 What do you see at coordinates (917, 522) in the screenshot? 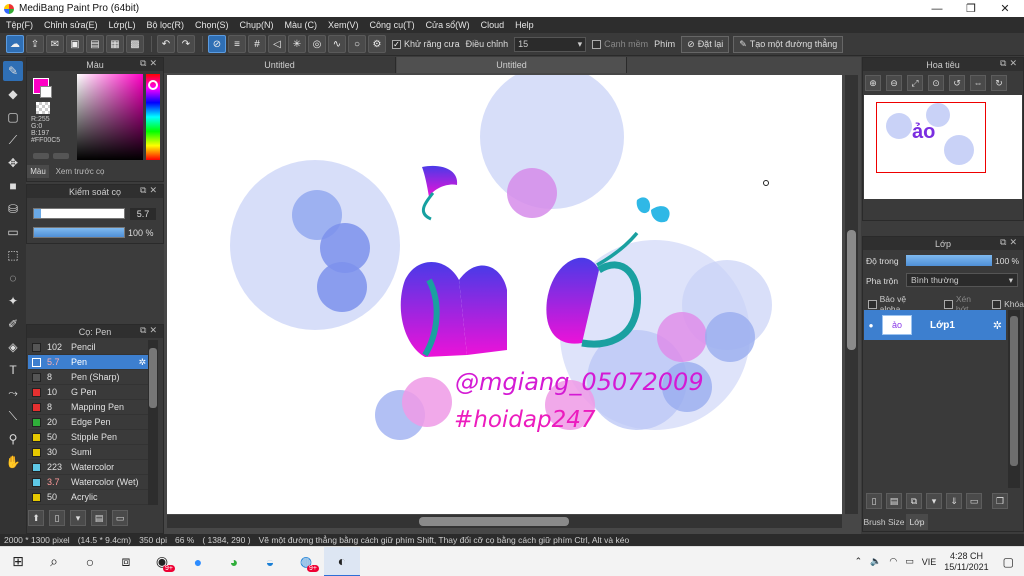
I see `tab-layer: Lớp` at bounding box center [917, 522].